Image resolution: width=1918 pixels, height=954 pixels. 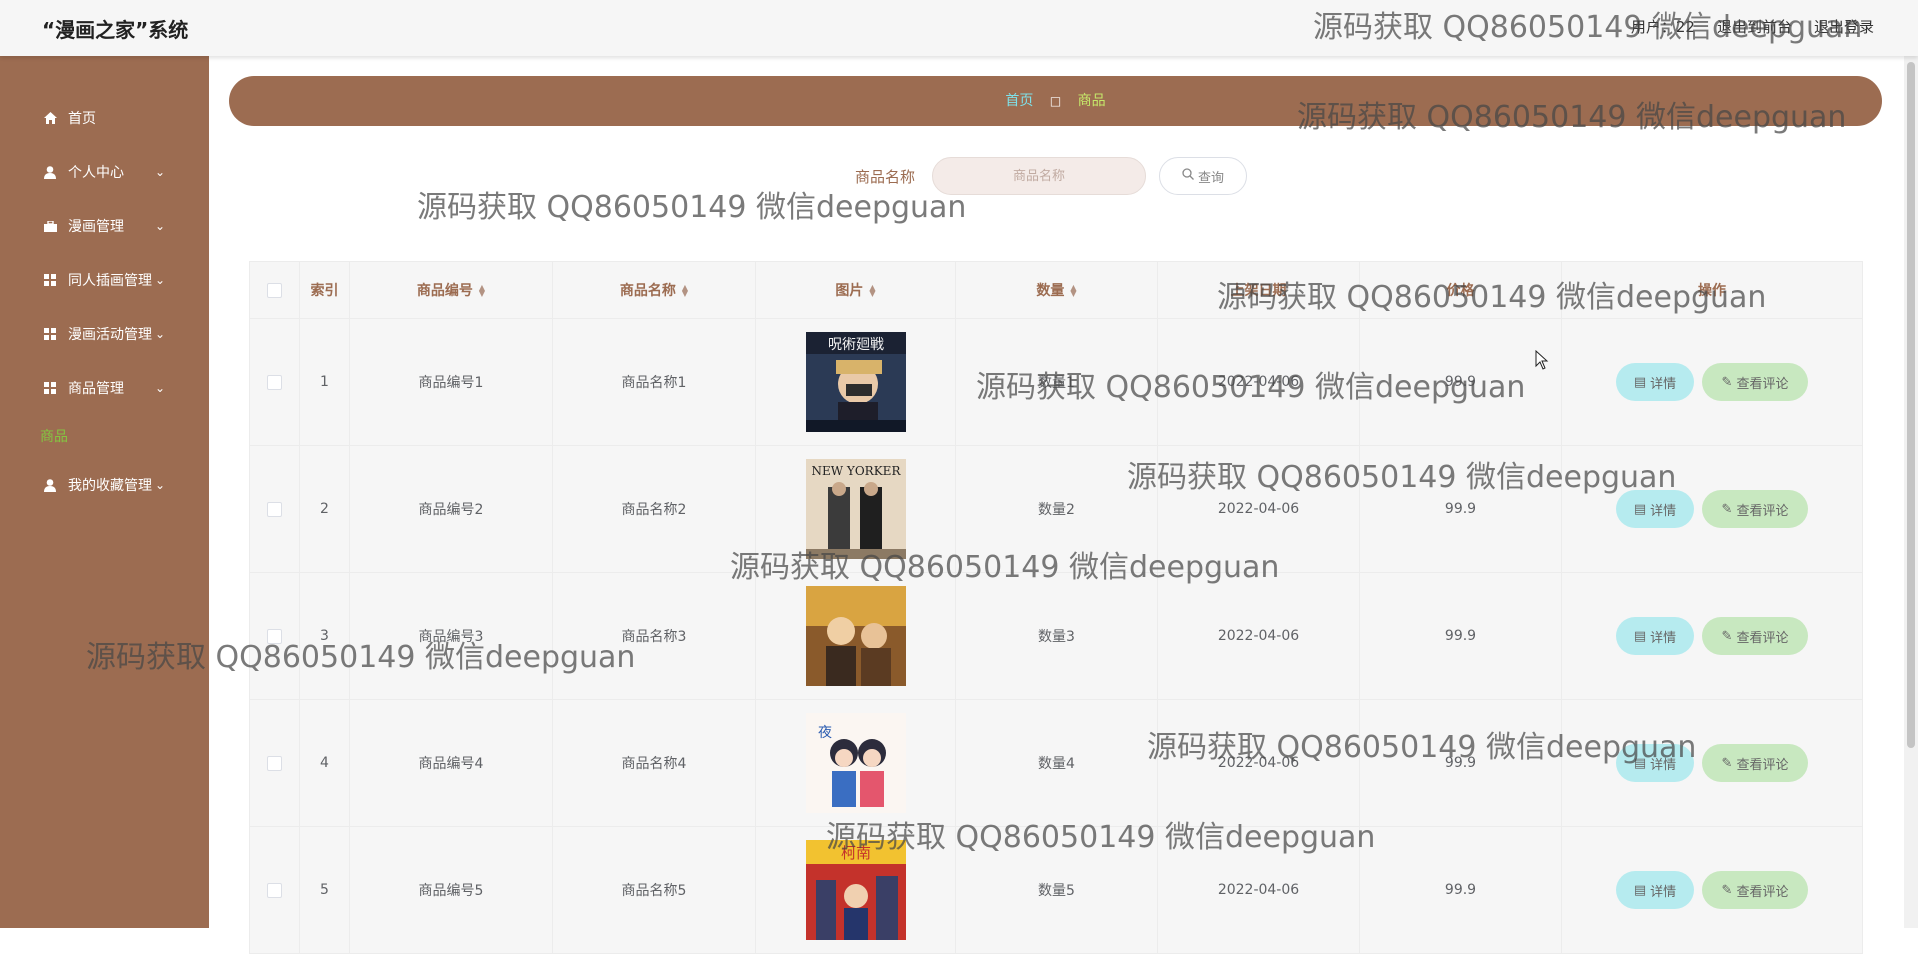 I want to click on product-cover-image: 呪術廻戦, so click(x=855, y=382).